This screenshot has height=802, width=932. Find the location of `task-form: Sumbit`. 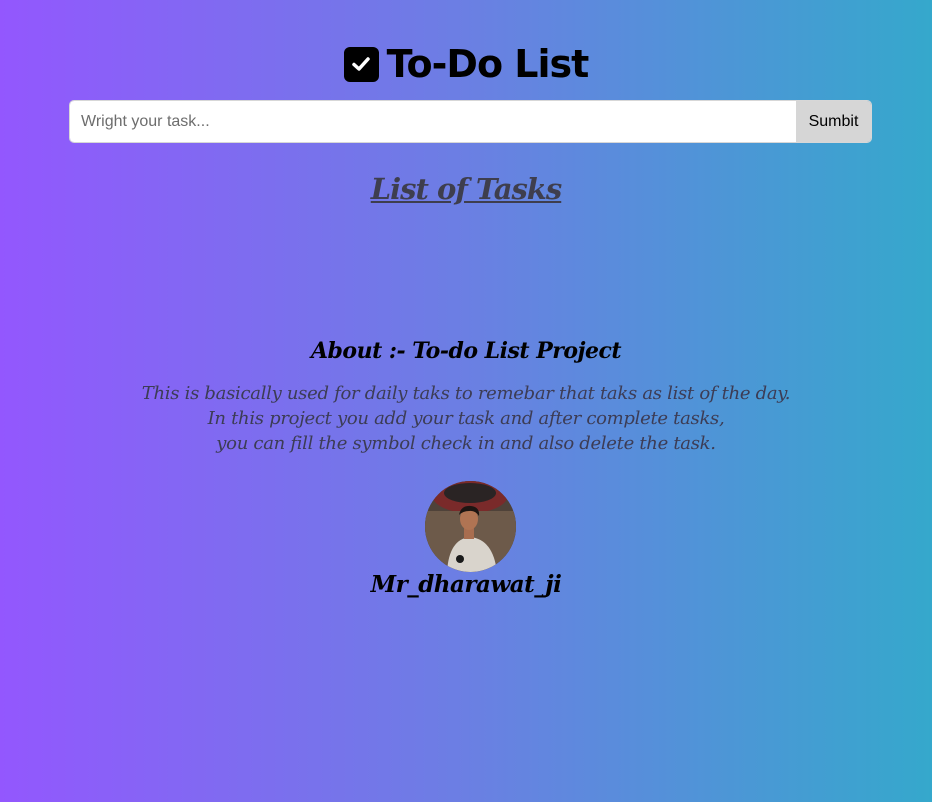

task-form: Sumbit is located at coordinates (470, 121).